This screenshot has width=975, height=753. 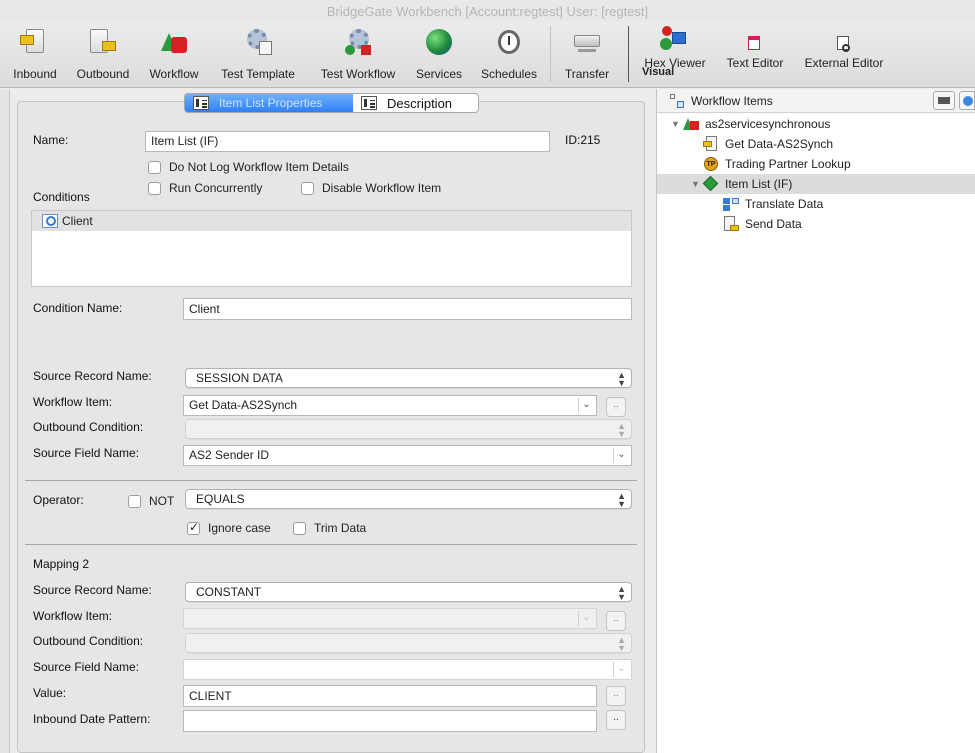 What do you see at coordinates (816, 164) in the screenshot?
I see `tree-item-trading-partner-lookup: TP Trading Partner Lookup` at bounding box center [816, 164].